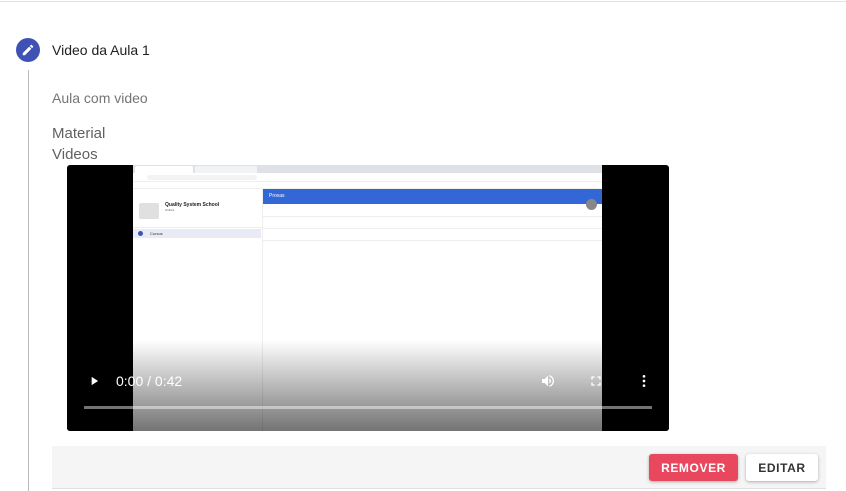  I want to click on frame-side-divider, so click(198, 227).